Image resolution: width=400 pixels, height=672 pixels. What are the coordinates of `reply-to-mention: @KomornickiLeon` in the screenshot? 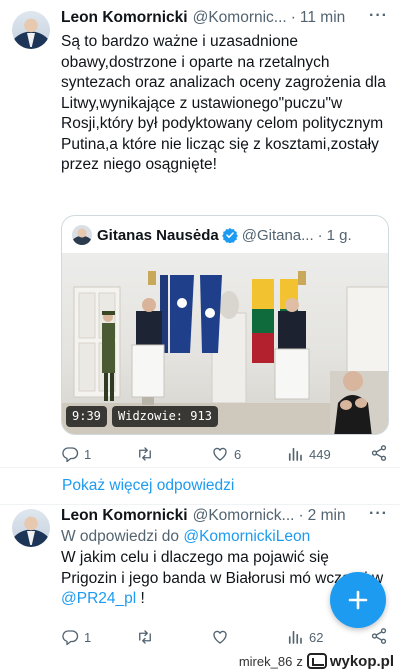 It's located at (246, 536).